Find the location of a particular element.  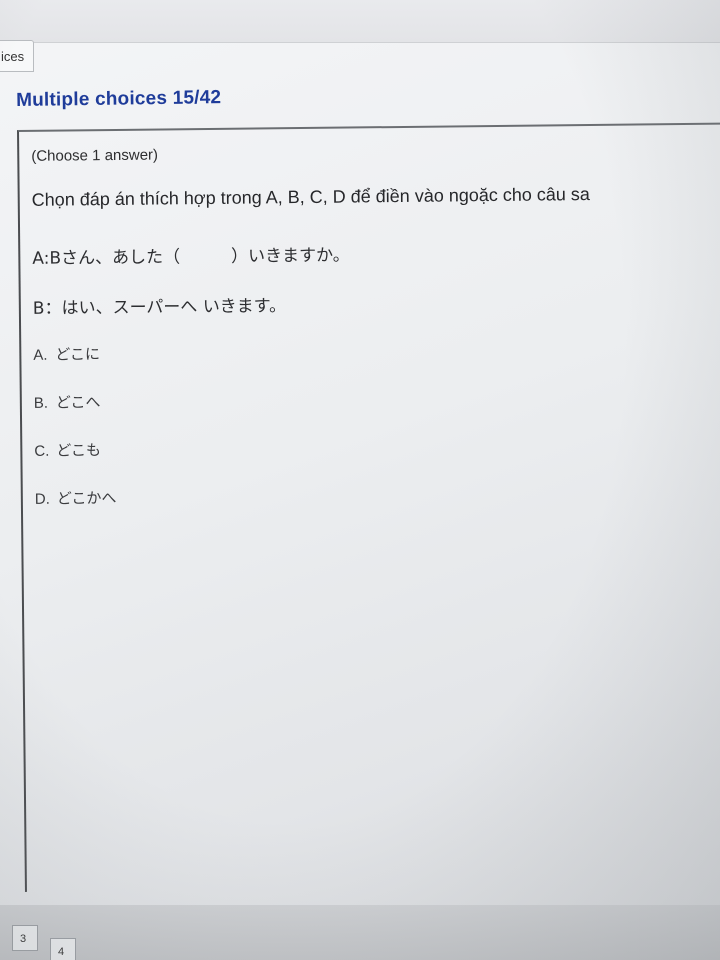

option-text: どこかへ is located at coordinates (86, 498).